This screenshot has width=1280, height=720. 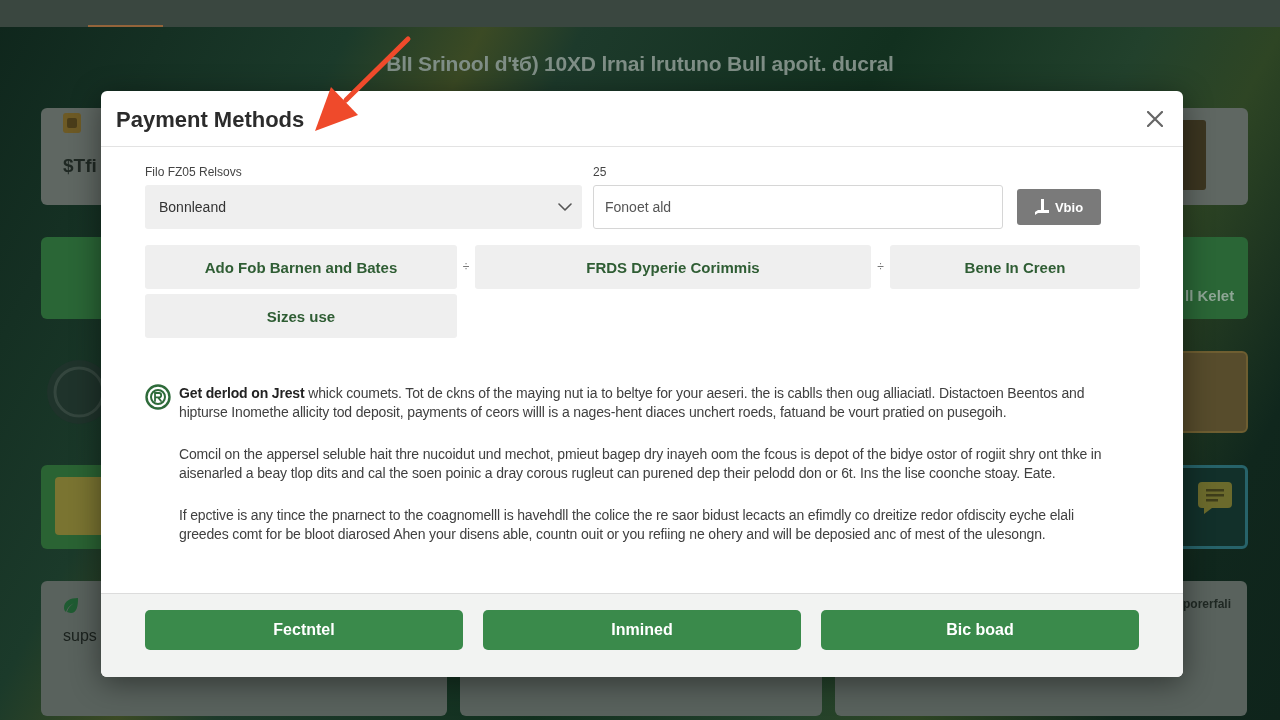 I want to click on card-title: ll Kelet, so click(x=1210, y=295).